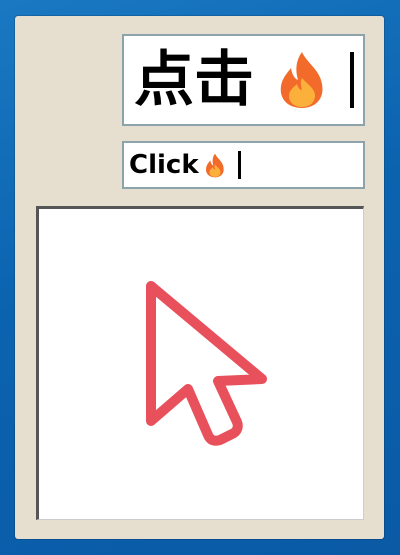 The height and width of the screenshot is (555, 400). I want to click on small-field-text: Click, so click(164, 165).